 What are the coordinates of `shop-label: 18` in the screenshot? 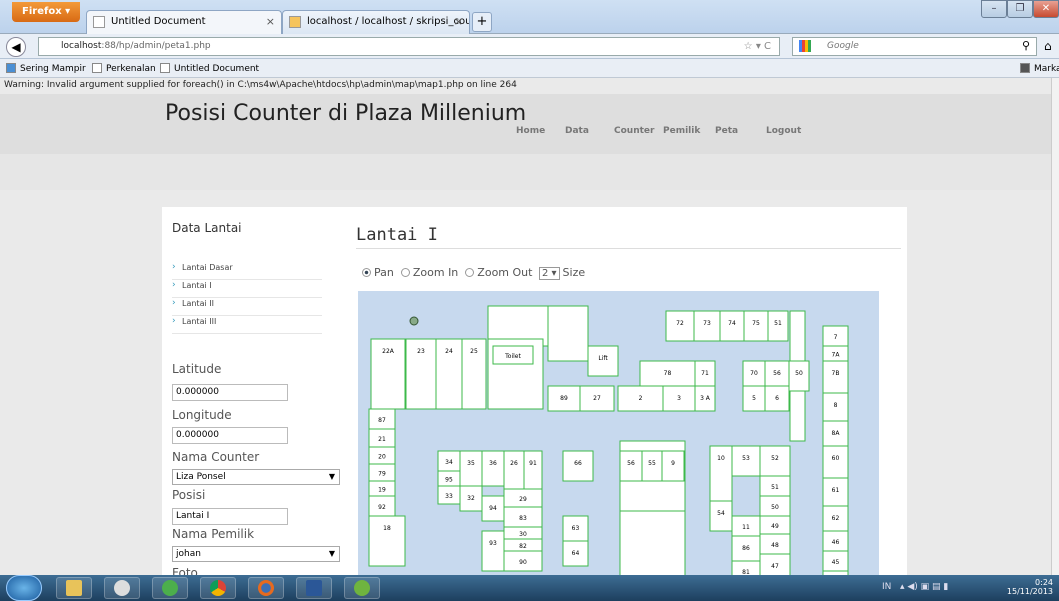 It's located at (387, 528).